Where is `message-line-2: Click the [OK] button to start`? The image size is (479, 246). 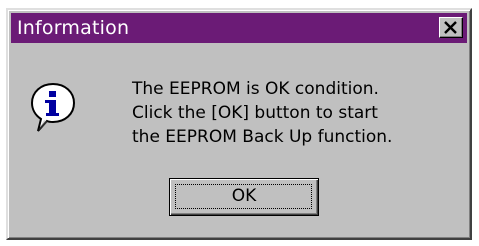 message-line-2: Click the [OK] button to start is located at coordinates (255, 113).